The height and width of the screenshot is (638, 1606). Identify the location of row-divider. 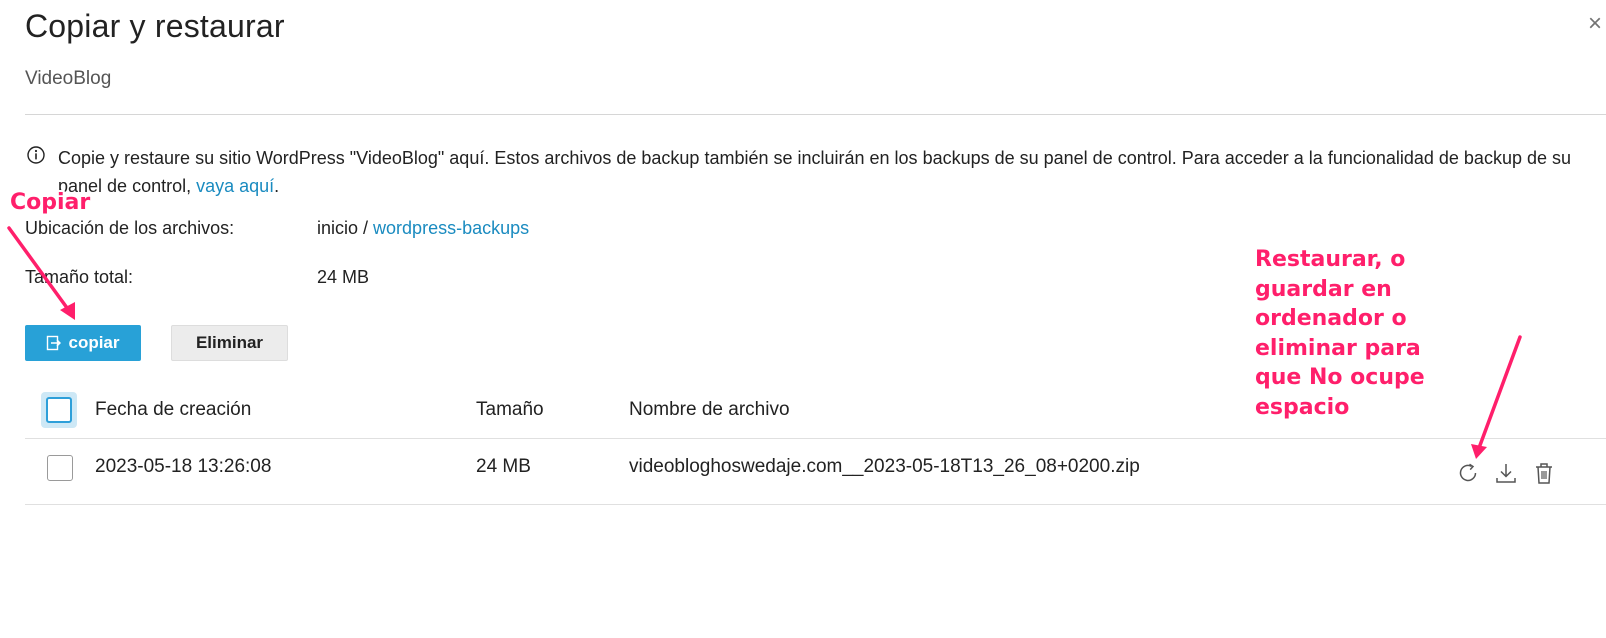
(815, 504).